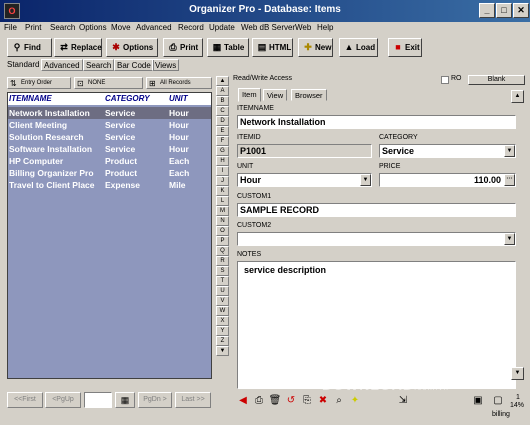 The image size is (530, 425). Describe the element at coordinates (127, 98) in the screenshot. I see `column-header-category: CATEGORY` at that location.